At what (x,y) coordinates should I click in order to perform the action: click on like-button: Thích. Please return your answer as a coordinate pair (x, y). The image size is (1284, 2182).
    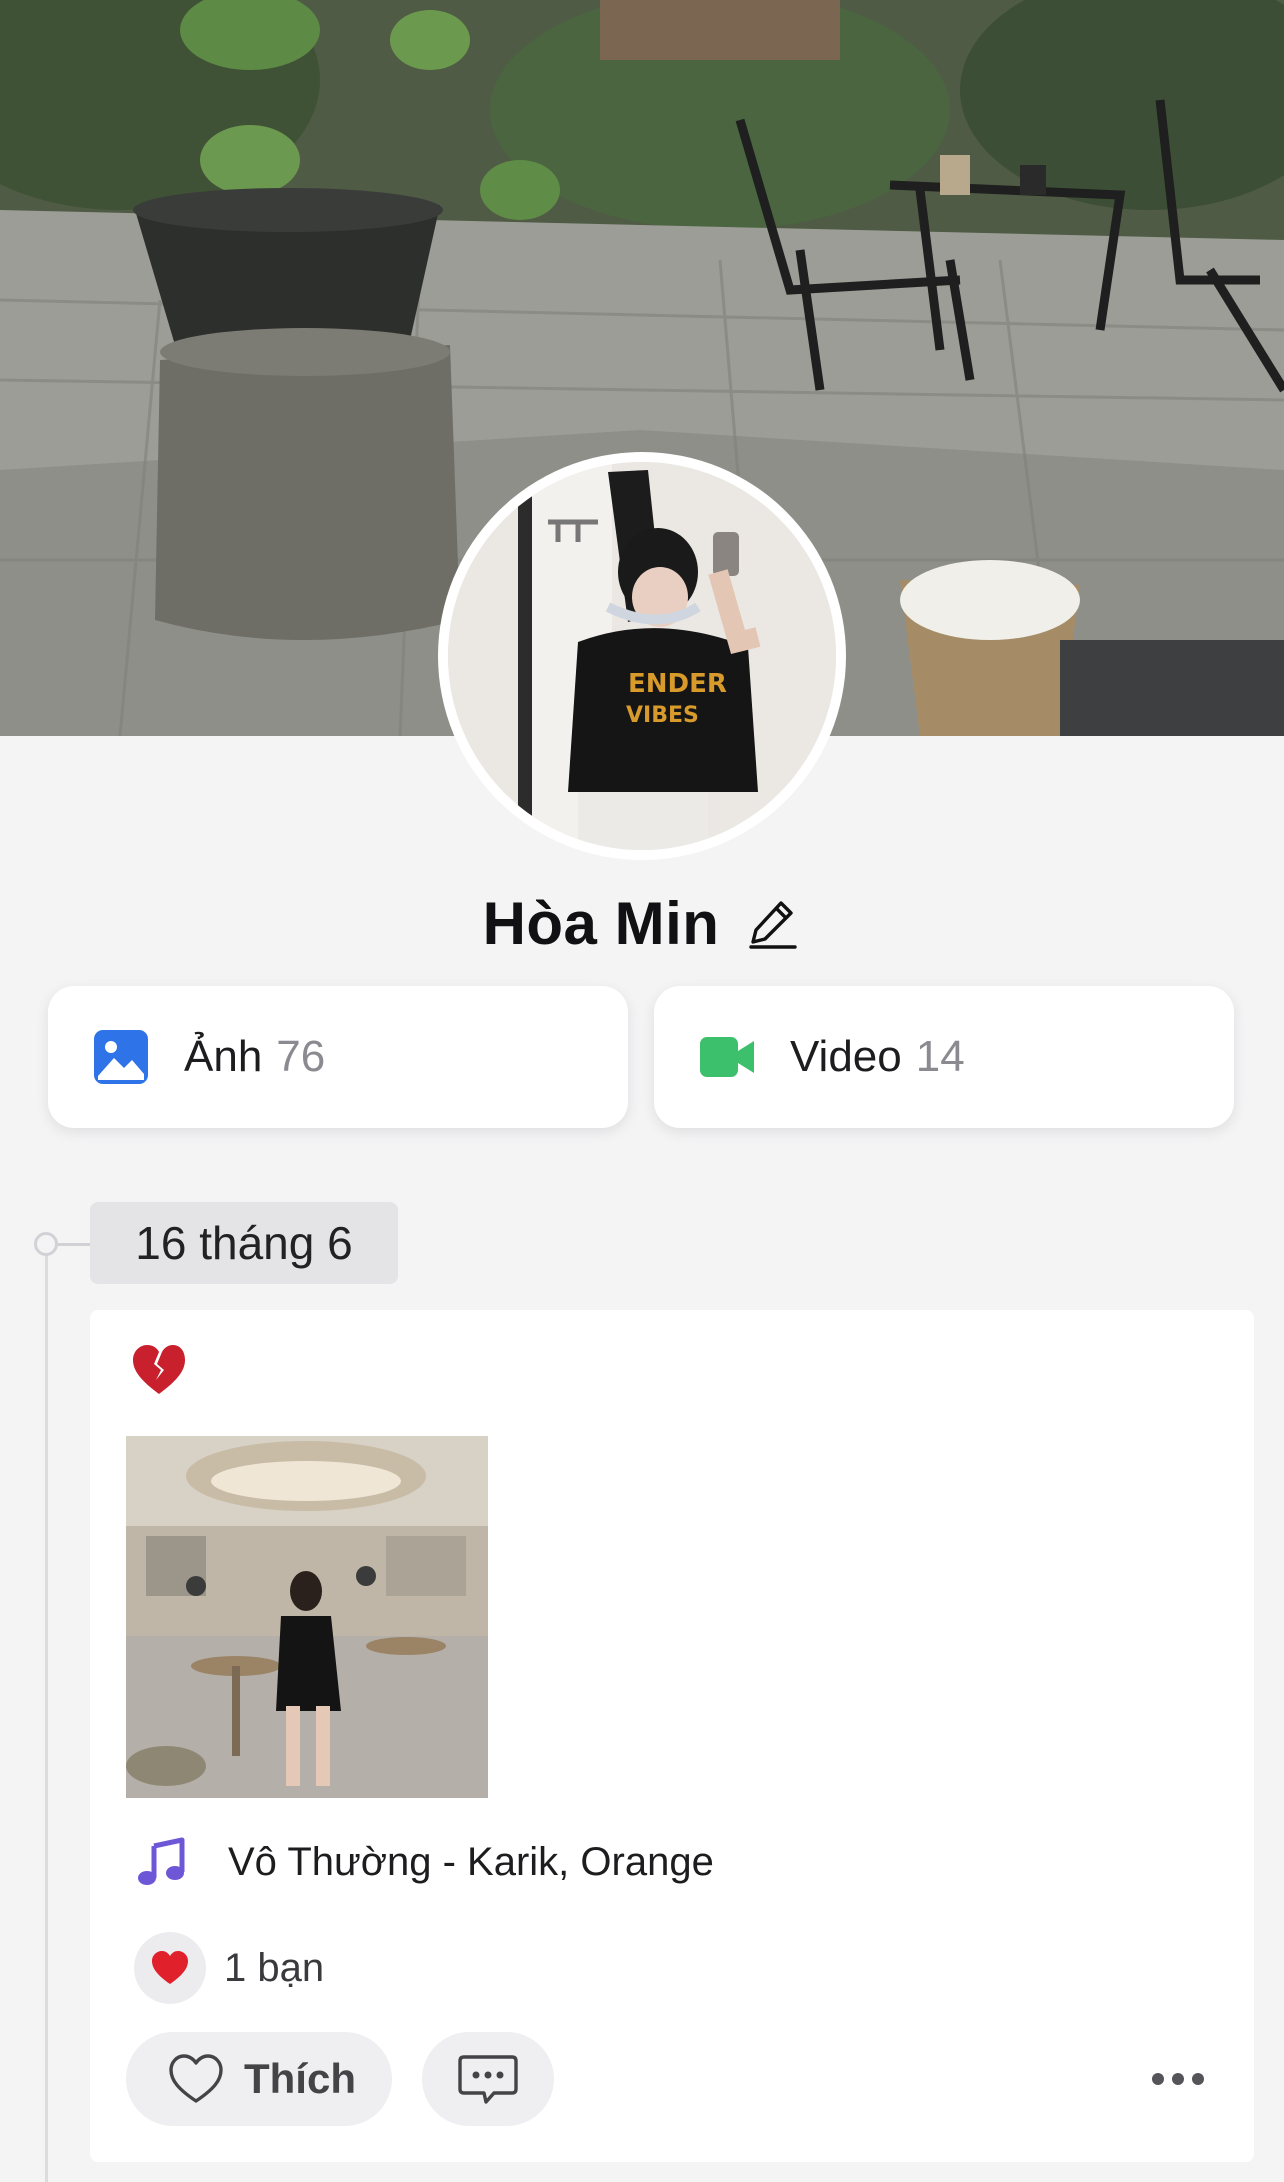
    Looking at the image, I should click on (259, 2079).